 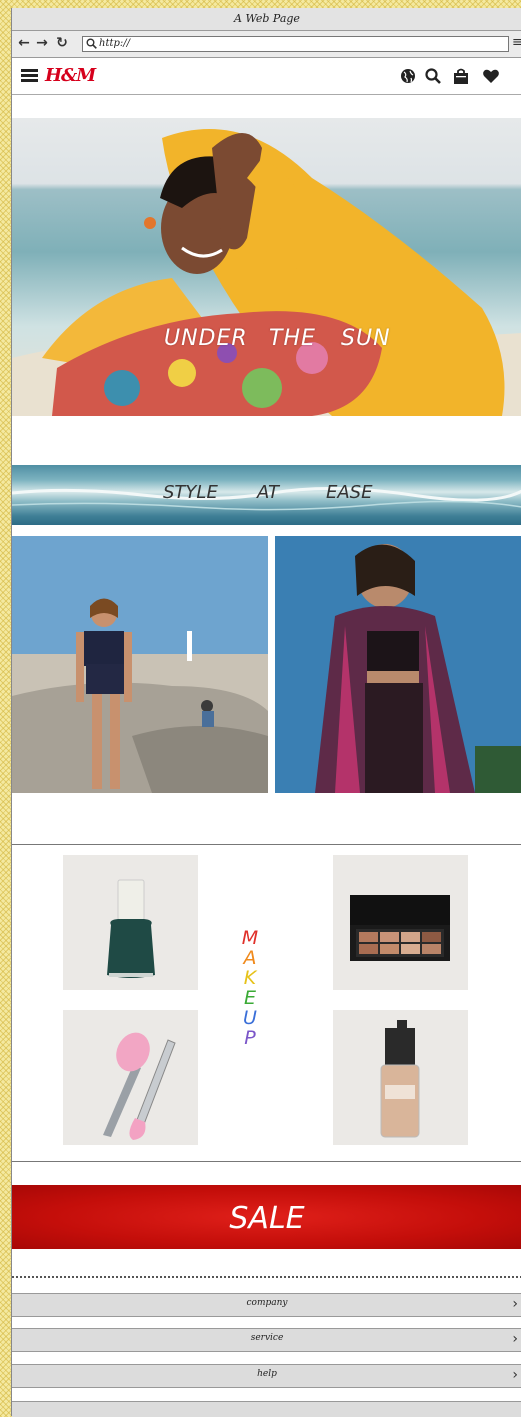 I want to click on footer-item-help: help ›, so click(x=266, y=1376).